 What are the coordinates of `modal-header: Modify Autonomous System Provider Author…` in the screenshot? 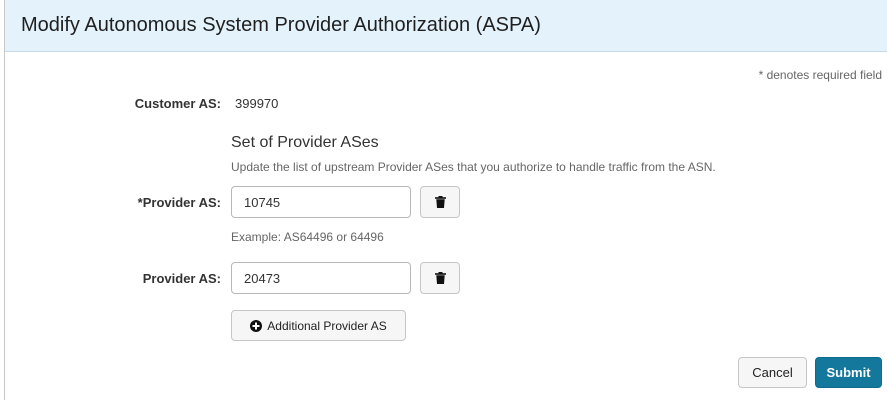 It's located at (446, 26).